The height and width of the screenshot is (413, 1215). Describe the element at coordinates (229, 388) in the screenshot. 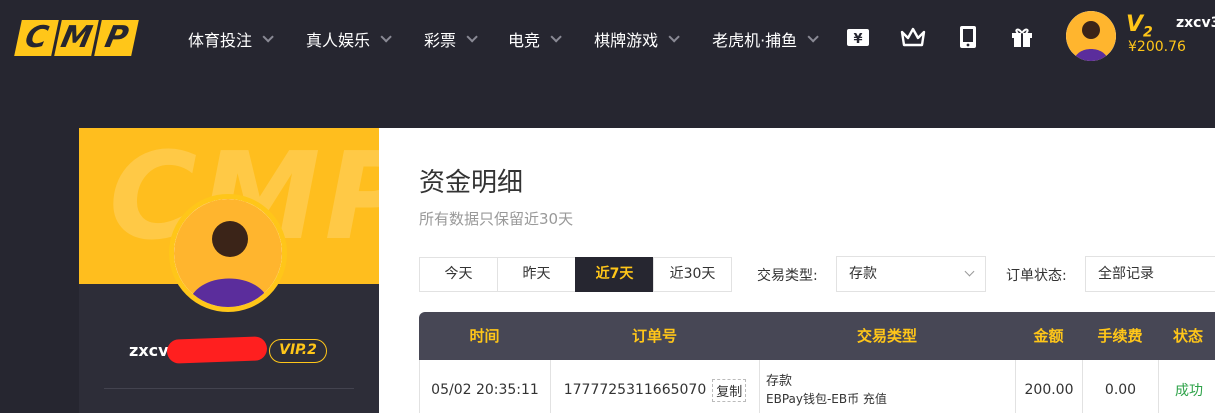

I see `divider` at that location.